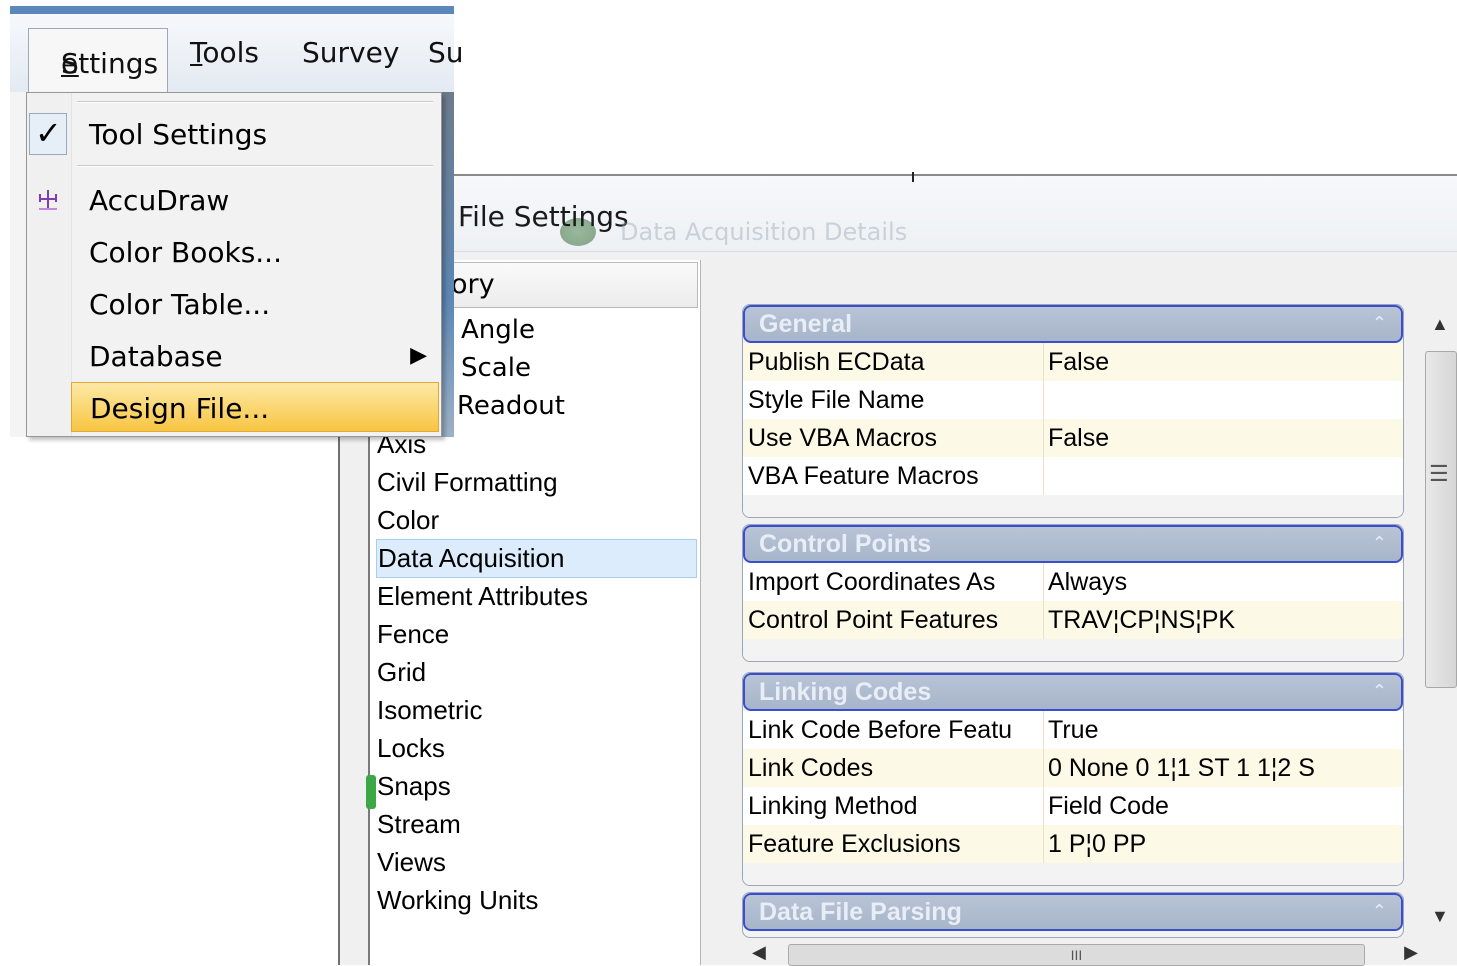  Describe the element at coordinates (535, 520) in the screenshot. I see `category-item-color: Color` at that location.